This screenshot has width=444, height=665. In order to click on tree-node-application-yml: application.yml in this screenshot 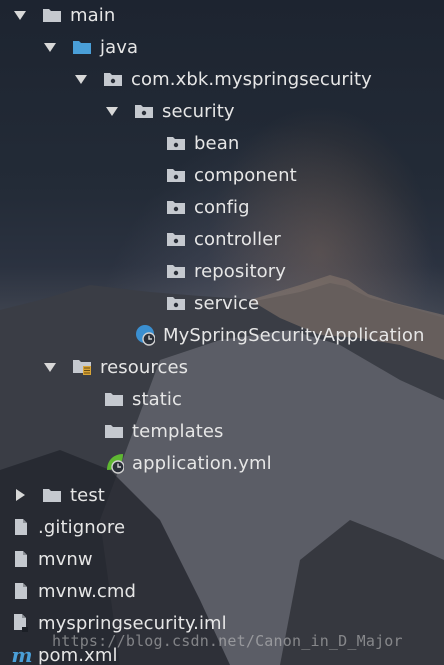, I will do `click(222, 463)`.